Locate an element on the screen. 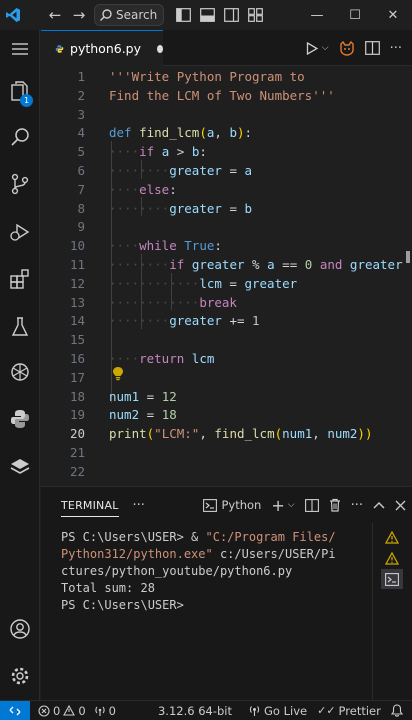 The width and height of the screenshot is (412, 720). stack-icon is located at coordinates (20, 467).